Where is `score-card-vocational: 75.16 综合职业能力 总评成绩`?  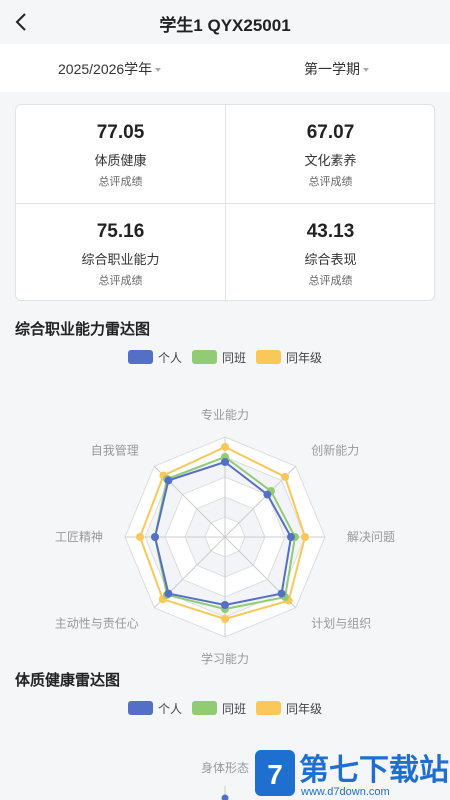
score-card-vocational: 75.16 综合职业能力 总评成绩 is located at coordinates (120, 253).